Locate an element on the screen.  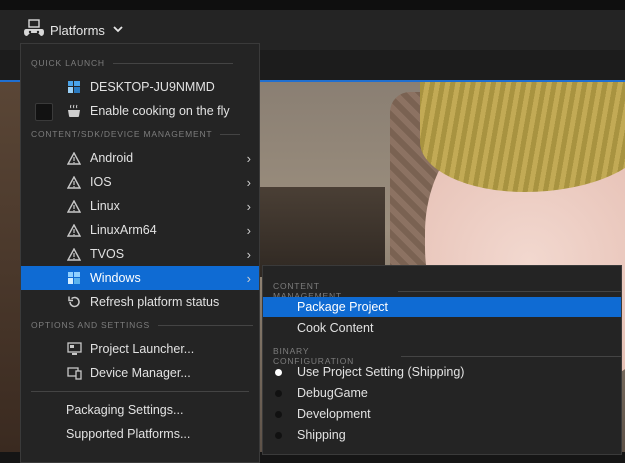
enable-cooking-item: Enable cooking on the fly is located at coordinates (140, 111).